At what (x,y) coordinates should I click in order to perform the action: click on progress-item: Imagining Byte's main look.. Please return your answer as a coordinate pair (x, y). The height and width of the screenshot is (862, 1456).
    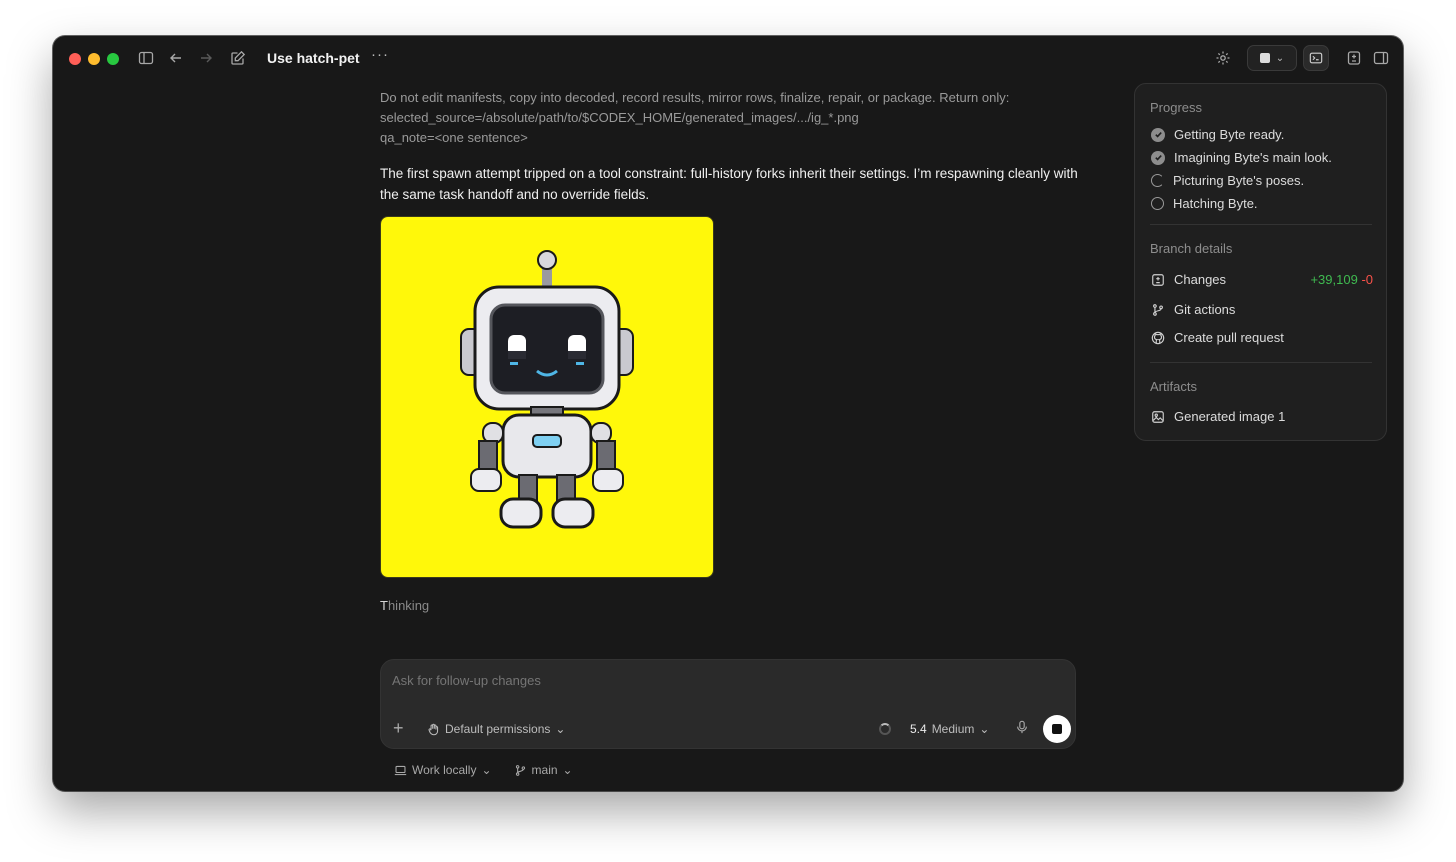
    Looking at the image, I should click on (1262, 157).